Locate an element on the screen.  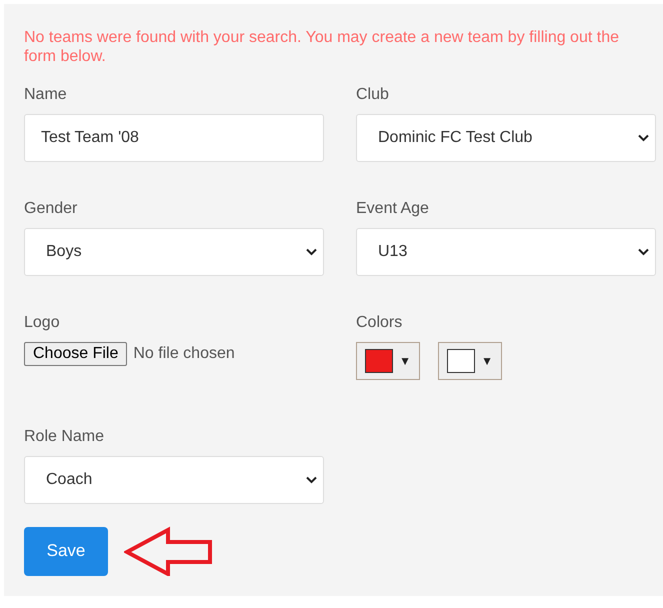
file-status: No file chosen is located at coordinates (184, 354).